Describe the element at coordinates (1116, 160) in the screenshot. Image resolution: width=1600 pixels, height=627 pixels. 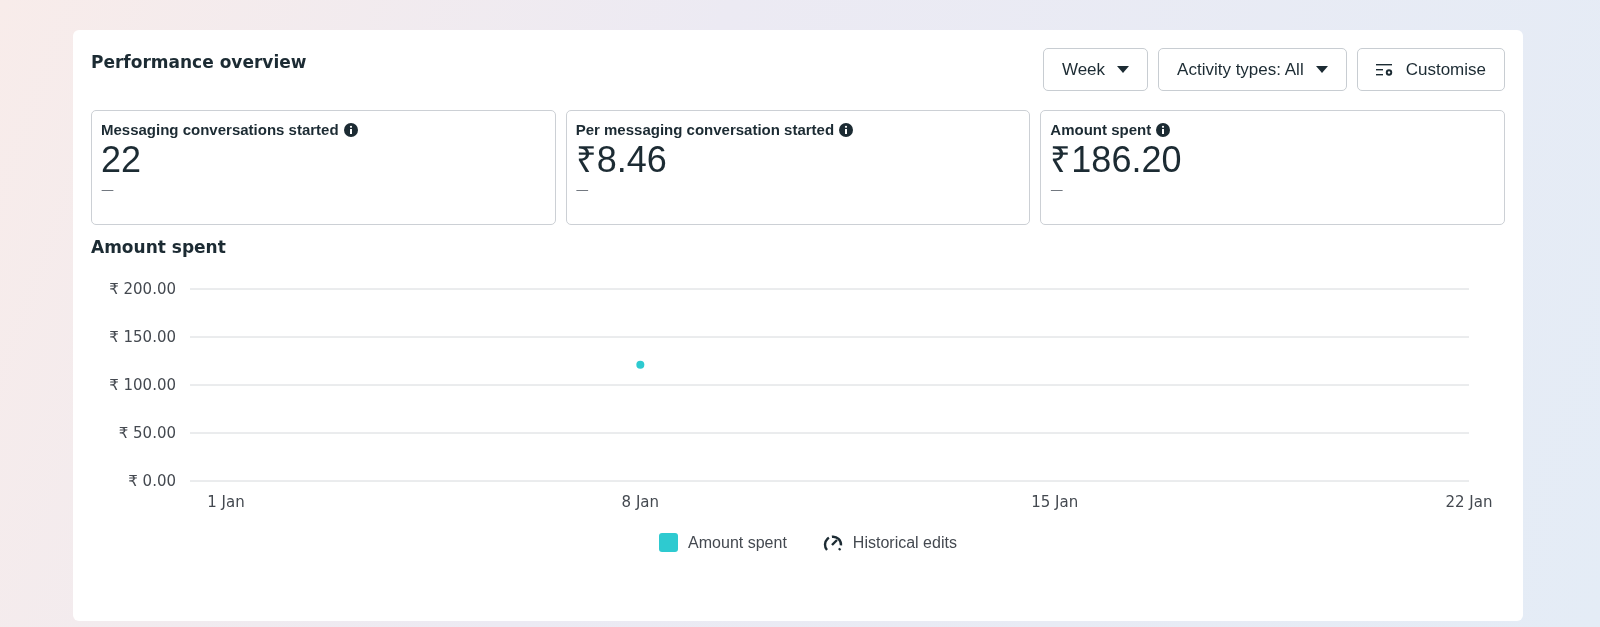
I see `metric-value: ₹186.20` at that location.